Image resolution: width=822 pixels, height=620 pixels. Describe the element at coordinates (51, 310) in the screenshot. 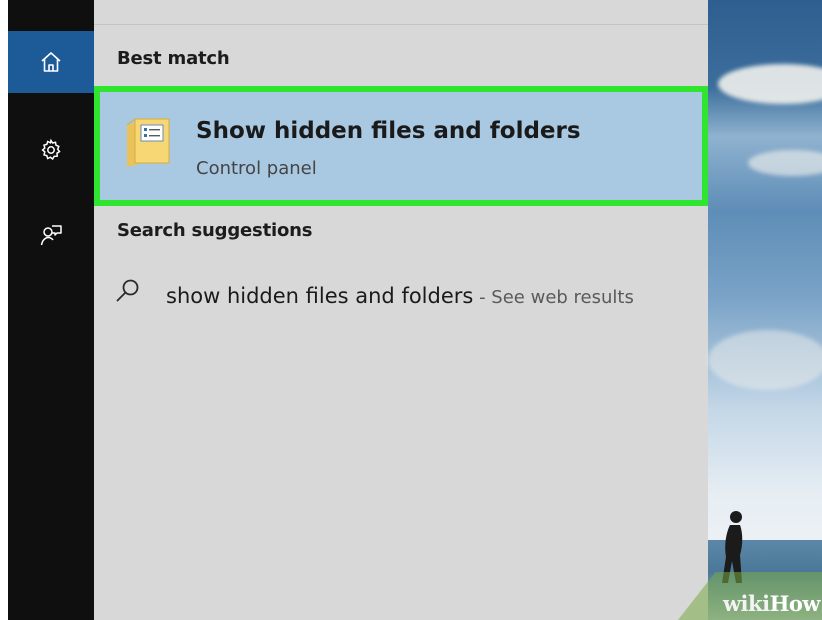

I see `start-nav-rail` at that location.